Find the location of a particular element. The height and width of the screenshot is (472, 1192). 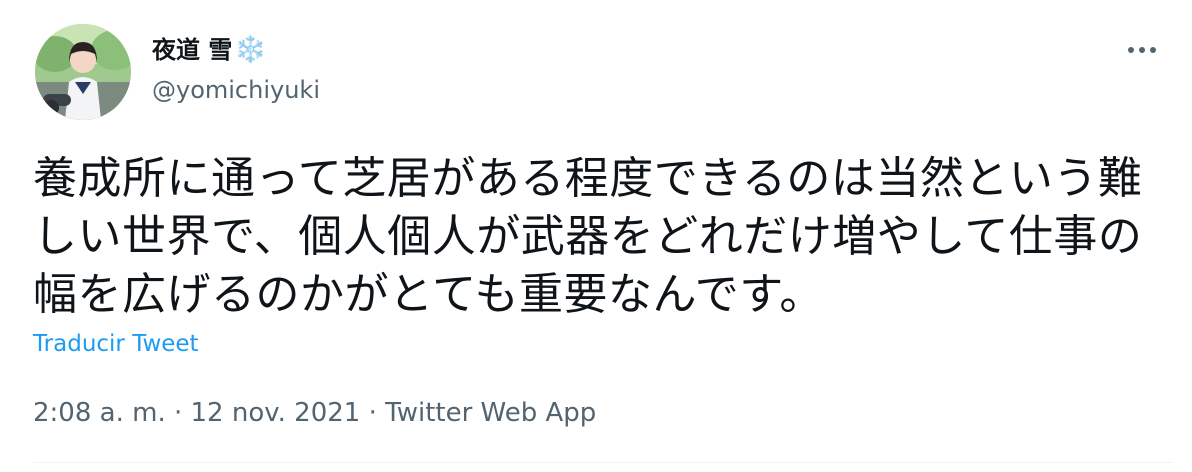

more-options-button is located at coordinates (1142, 50).